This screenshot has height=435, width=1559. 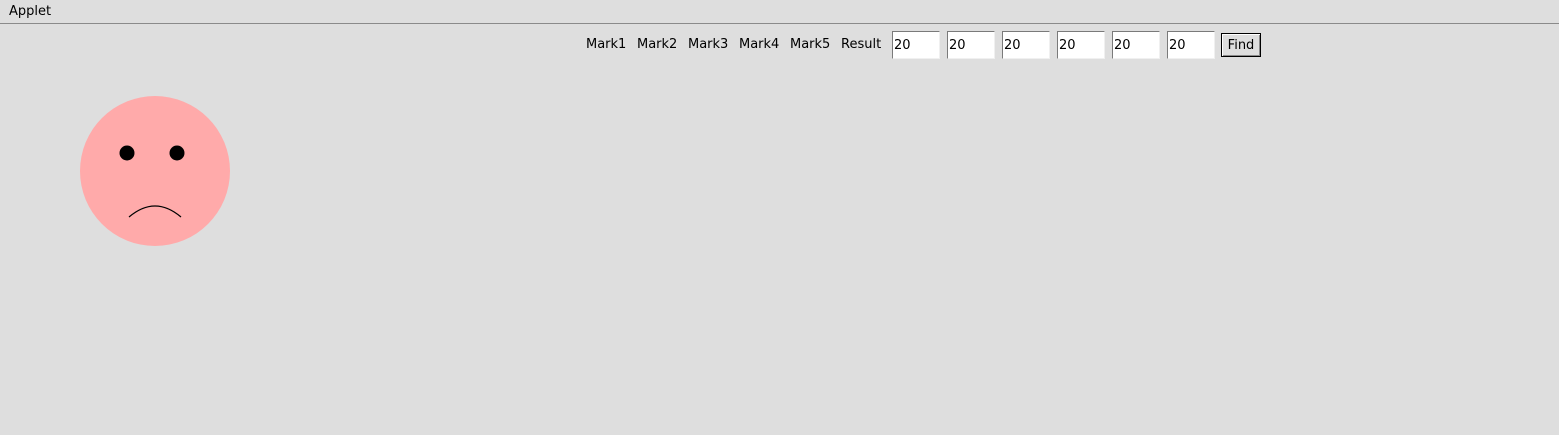 What do you see at coordinates (861, 44) in the screenshot?
I see `result-label: Result` at bounding box center [861, 44].